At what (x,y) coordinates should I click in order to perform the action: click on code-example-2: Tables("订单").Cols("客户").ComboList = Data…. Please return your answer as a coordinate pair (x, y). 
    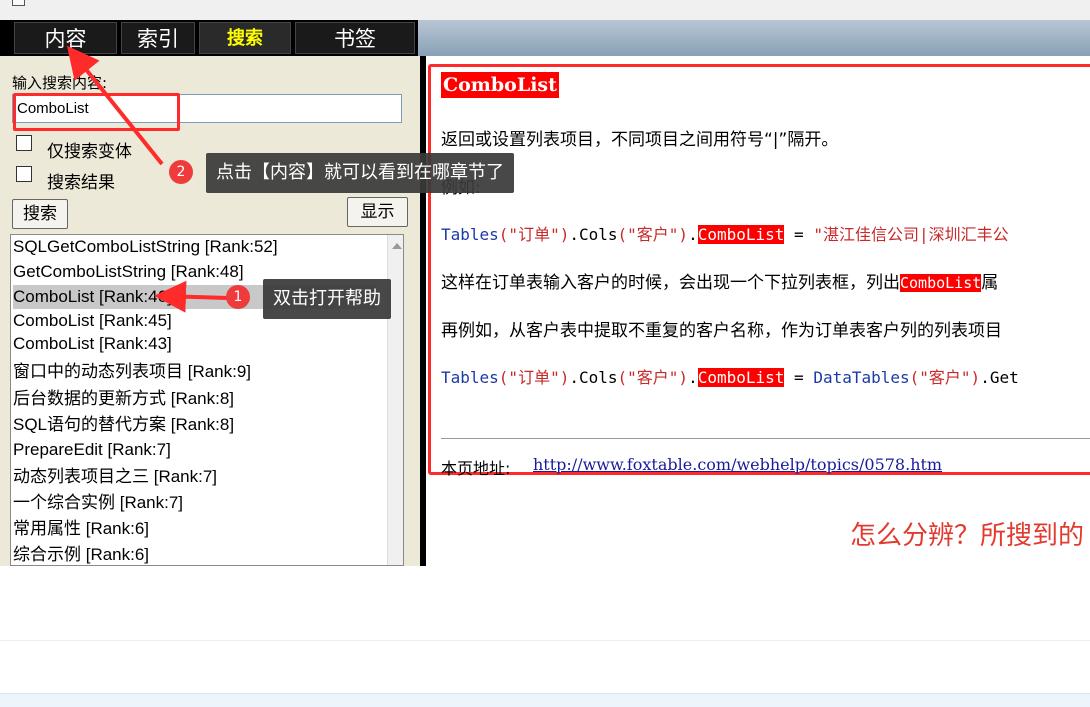
    Looking at the image, I should click on (730, 376).